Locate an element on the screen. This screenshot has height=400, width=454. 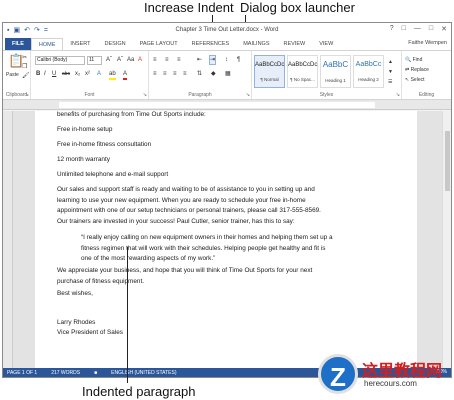
tab-references: REFERENCES is located at coordinates (211, 44).